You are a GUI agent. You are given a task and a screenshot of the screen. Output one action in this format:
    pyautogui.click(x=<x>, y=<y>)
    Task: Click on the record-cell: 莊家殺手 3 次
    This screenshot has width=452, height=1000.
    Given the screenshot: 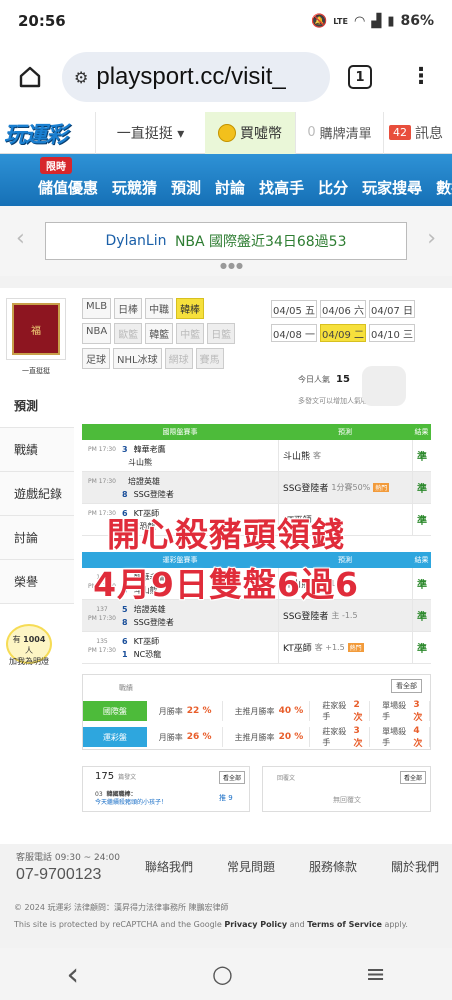 What is the action you would take?
    pyautogui.click(x=340, y=737)
    